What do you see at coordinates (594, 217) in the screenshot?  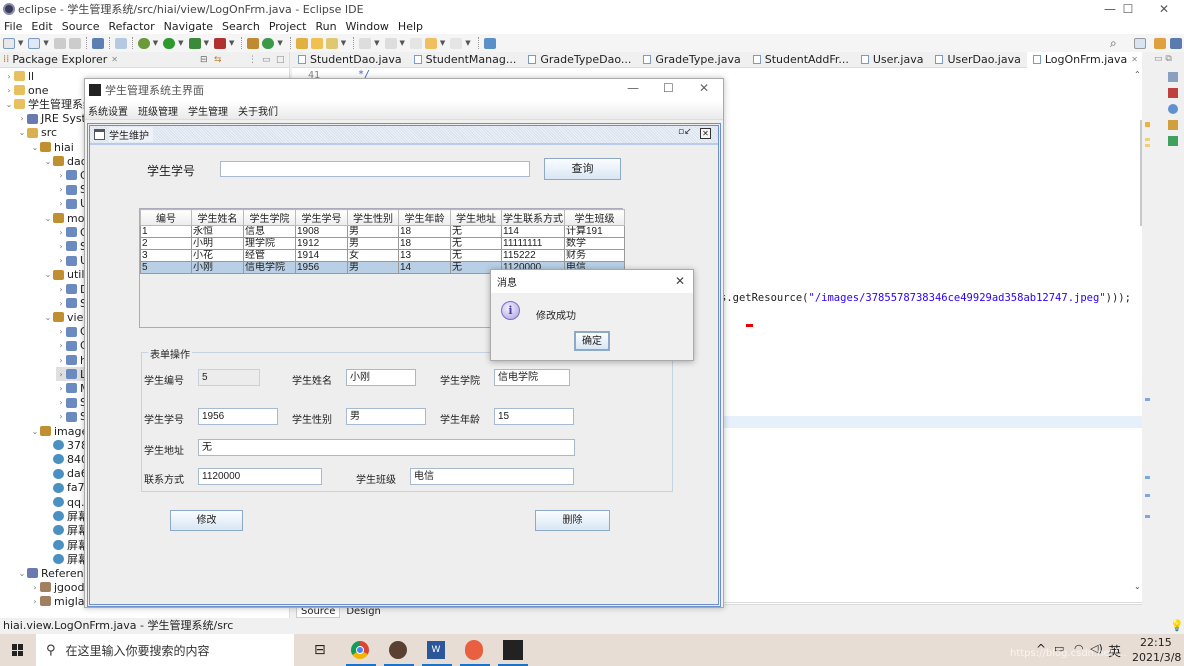 I see `column-header: 学生班级` at bounding box center [594, 217].